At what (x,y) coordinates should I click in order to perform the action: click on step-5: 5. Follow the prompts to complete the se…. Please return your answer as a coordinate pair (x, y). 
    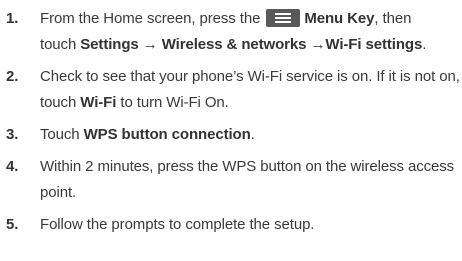
    Looking at the image, I should click on (231, 225).